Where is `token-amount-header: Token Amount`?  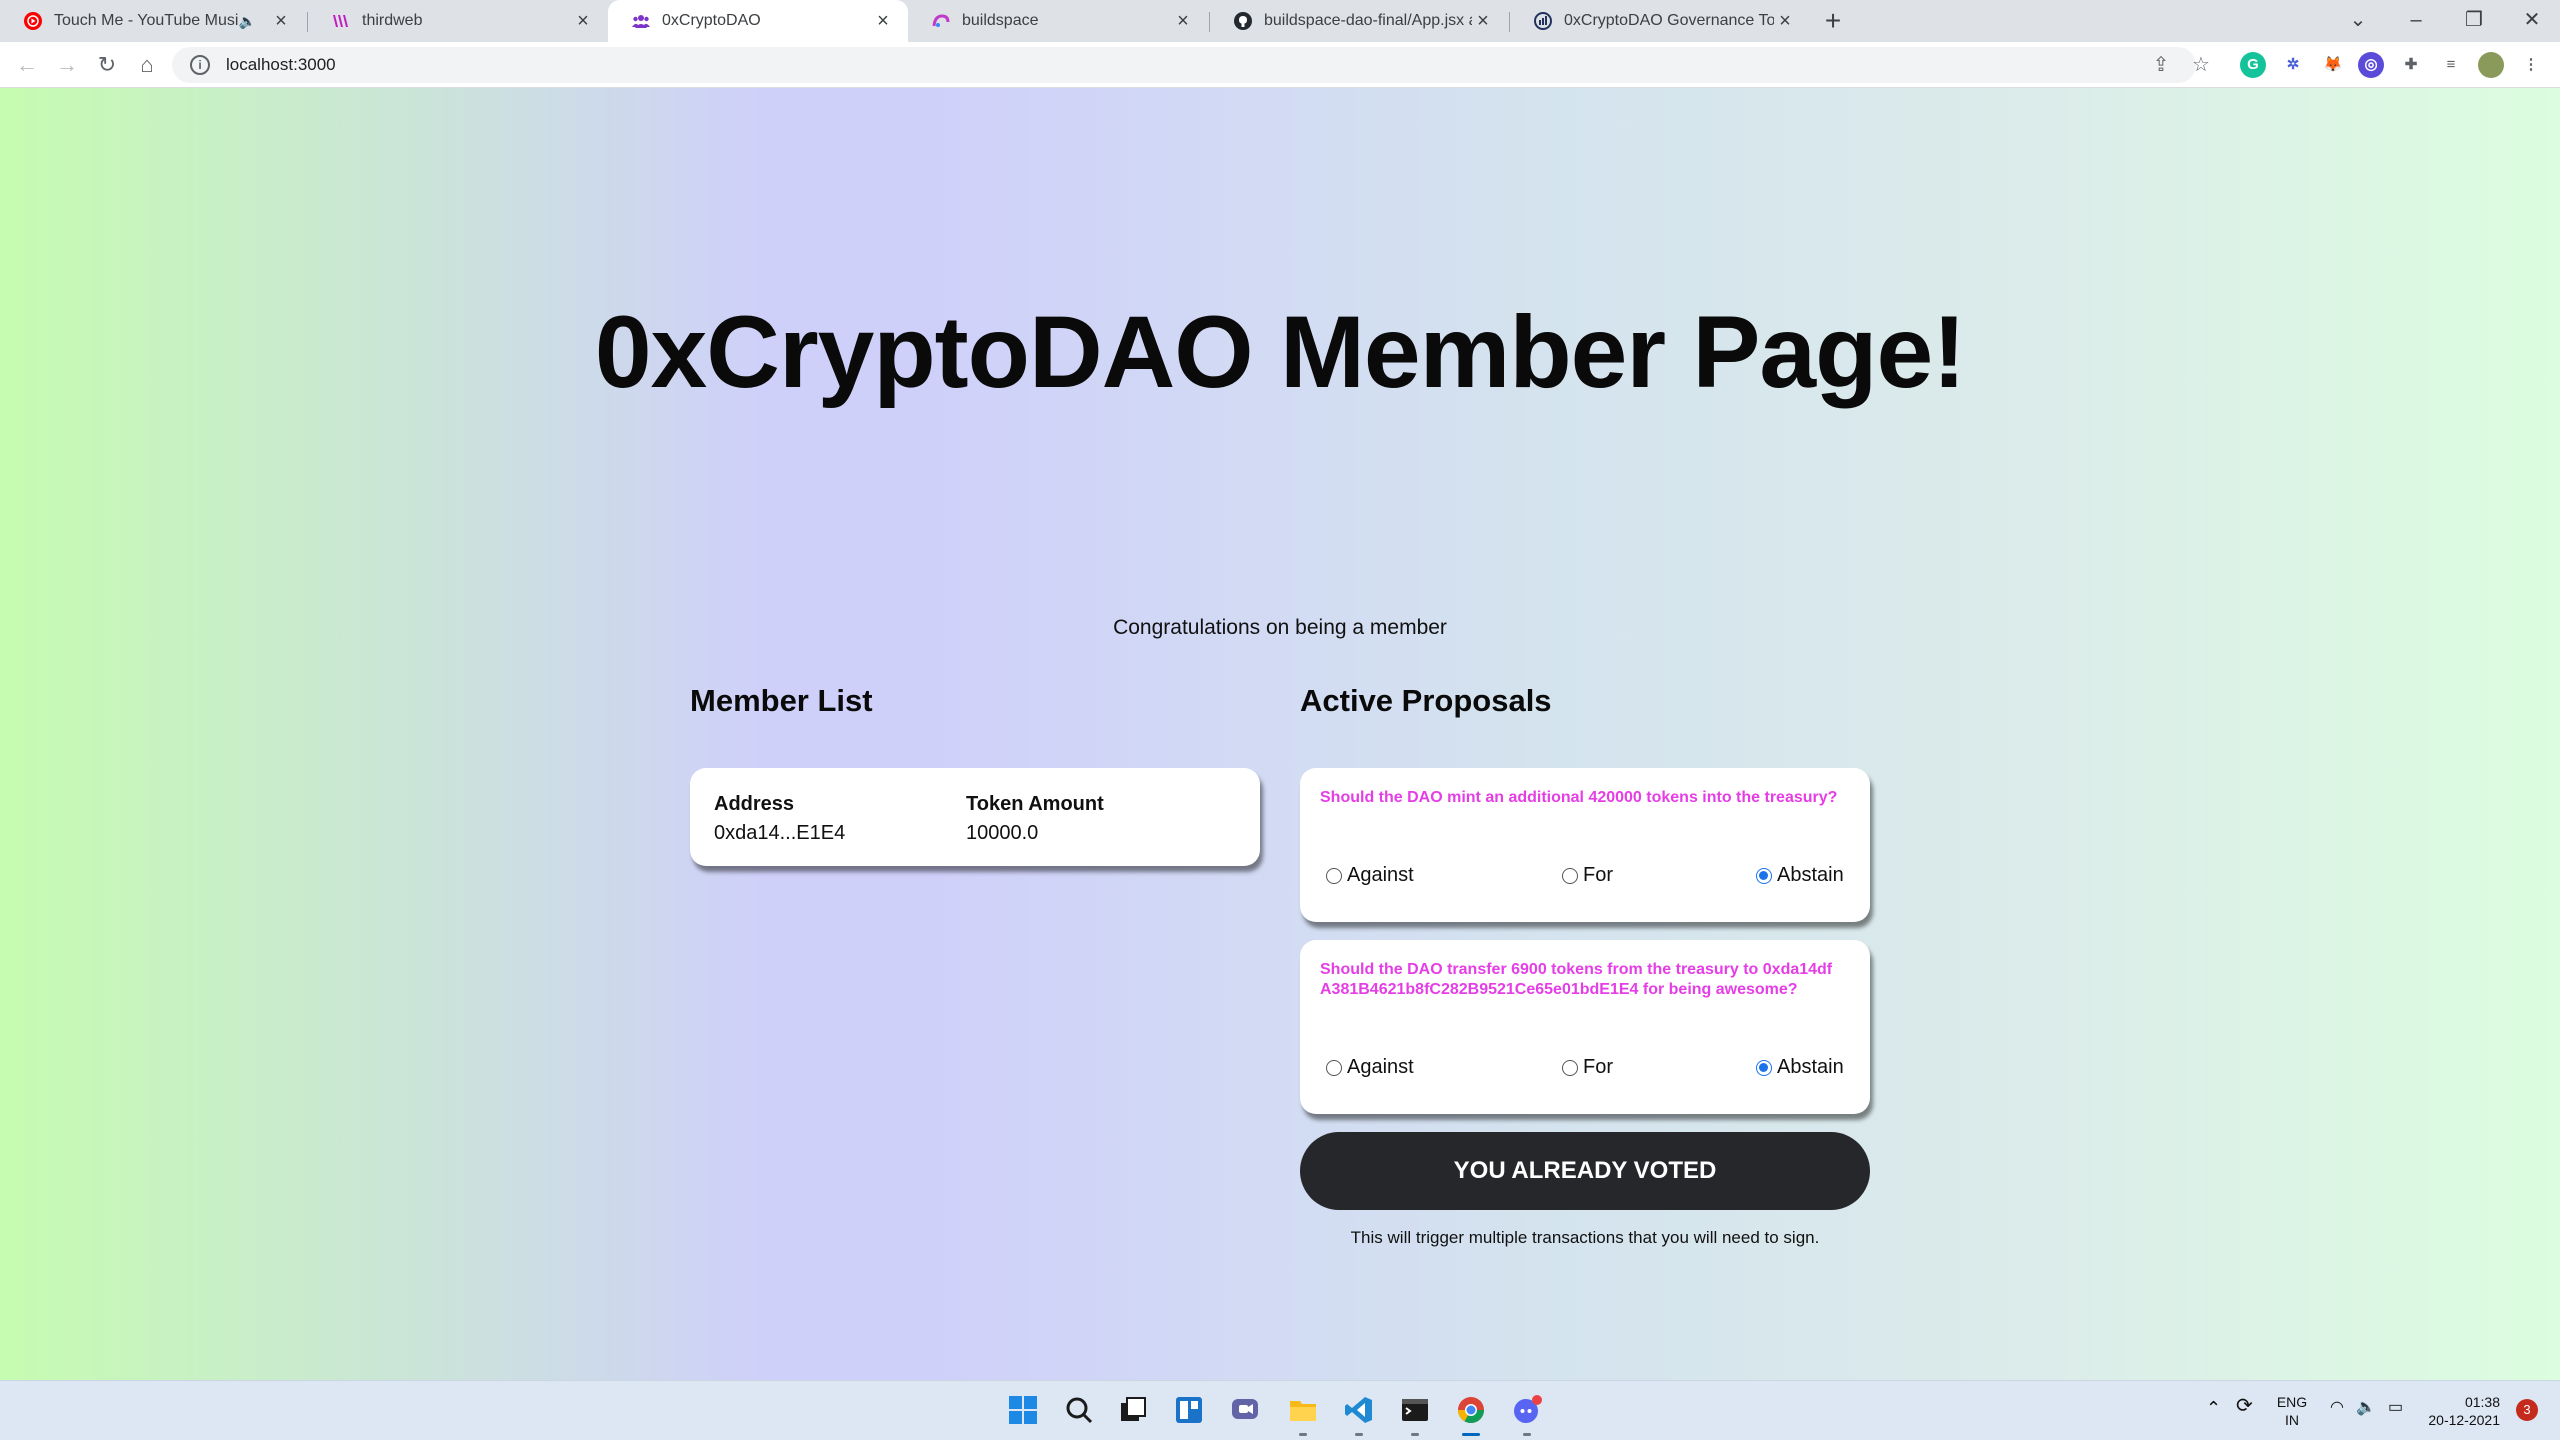 token-amount-header: Token Amount is located at coordinates (1035, 804).